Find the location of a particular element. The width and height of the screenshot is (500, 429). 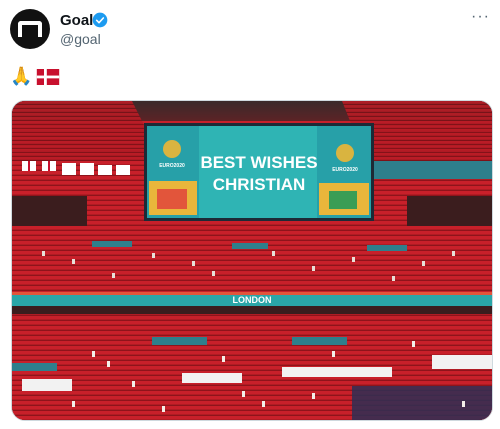

euro-logo-text-right: EURO2020 is located at coordinates (345, 170).